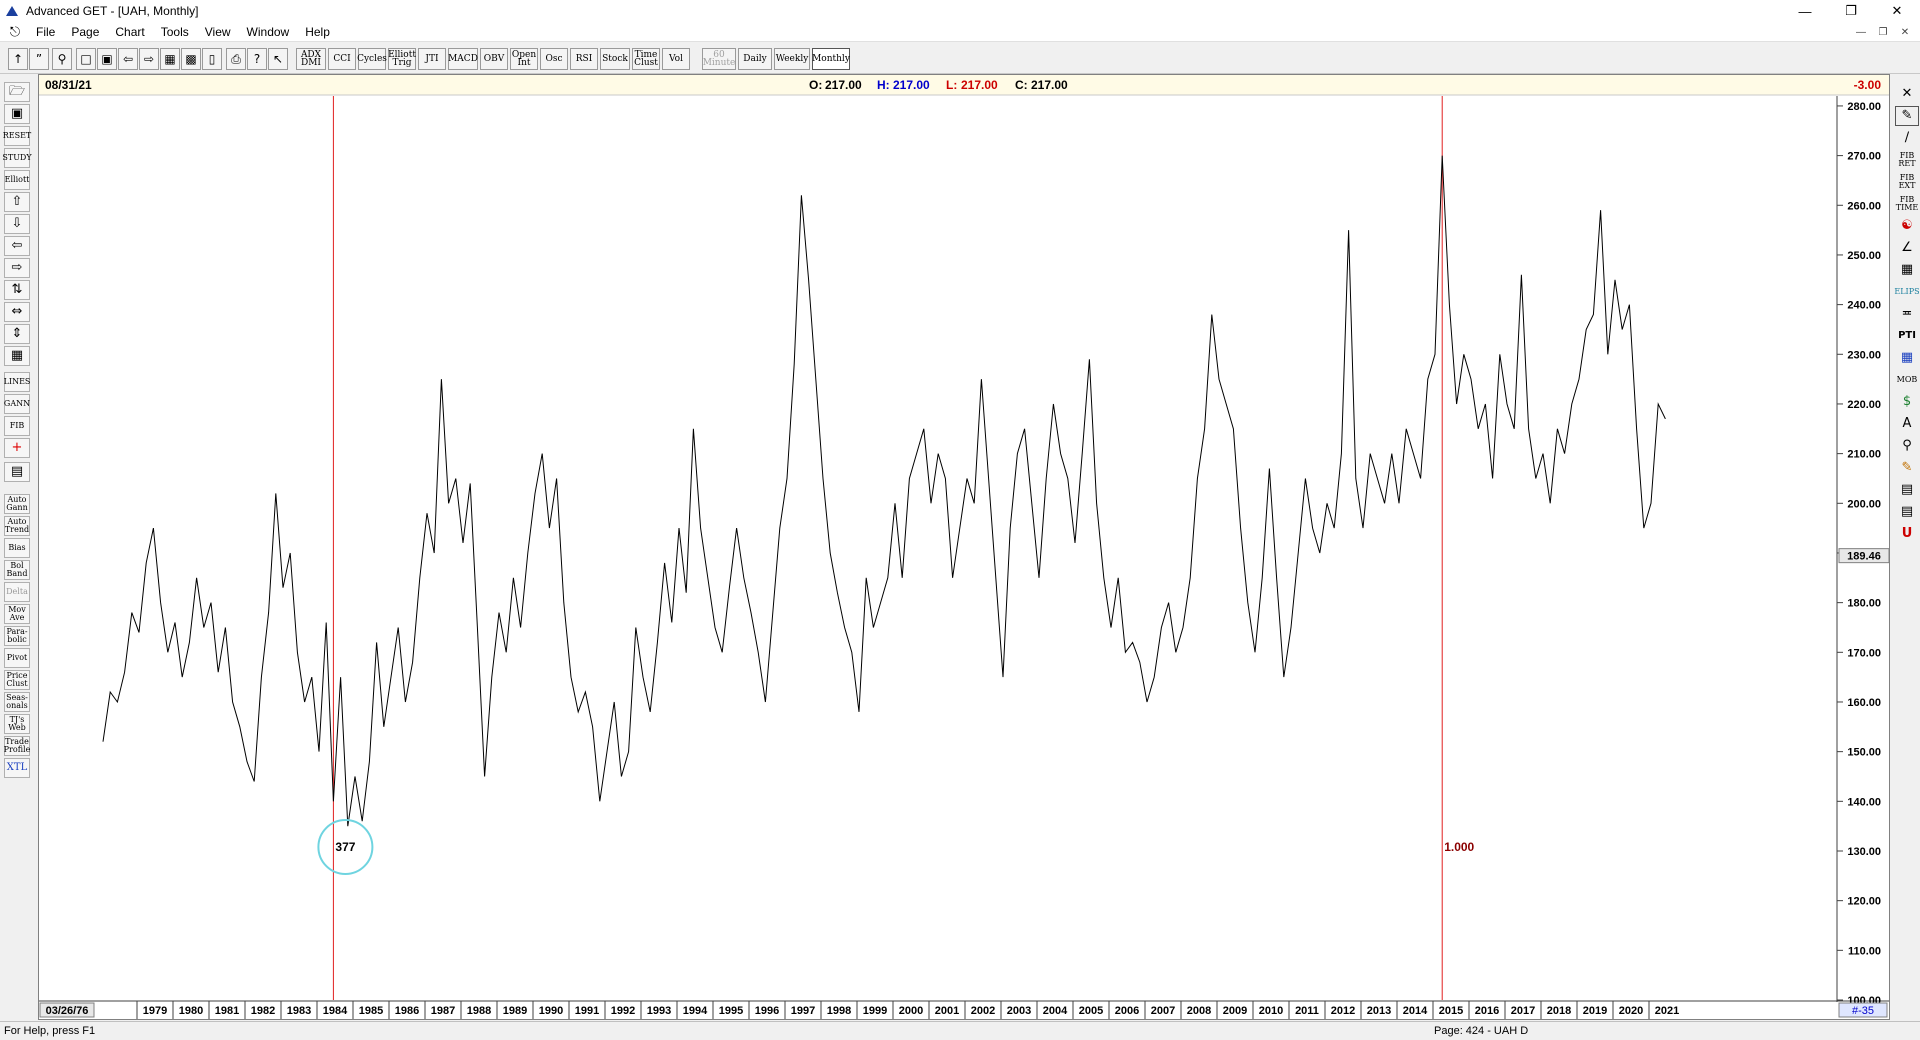 This screenshot has height=1040, width=1920. I want to click on close-chart-icon: ✕, so click(1907, 94).